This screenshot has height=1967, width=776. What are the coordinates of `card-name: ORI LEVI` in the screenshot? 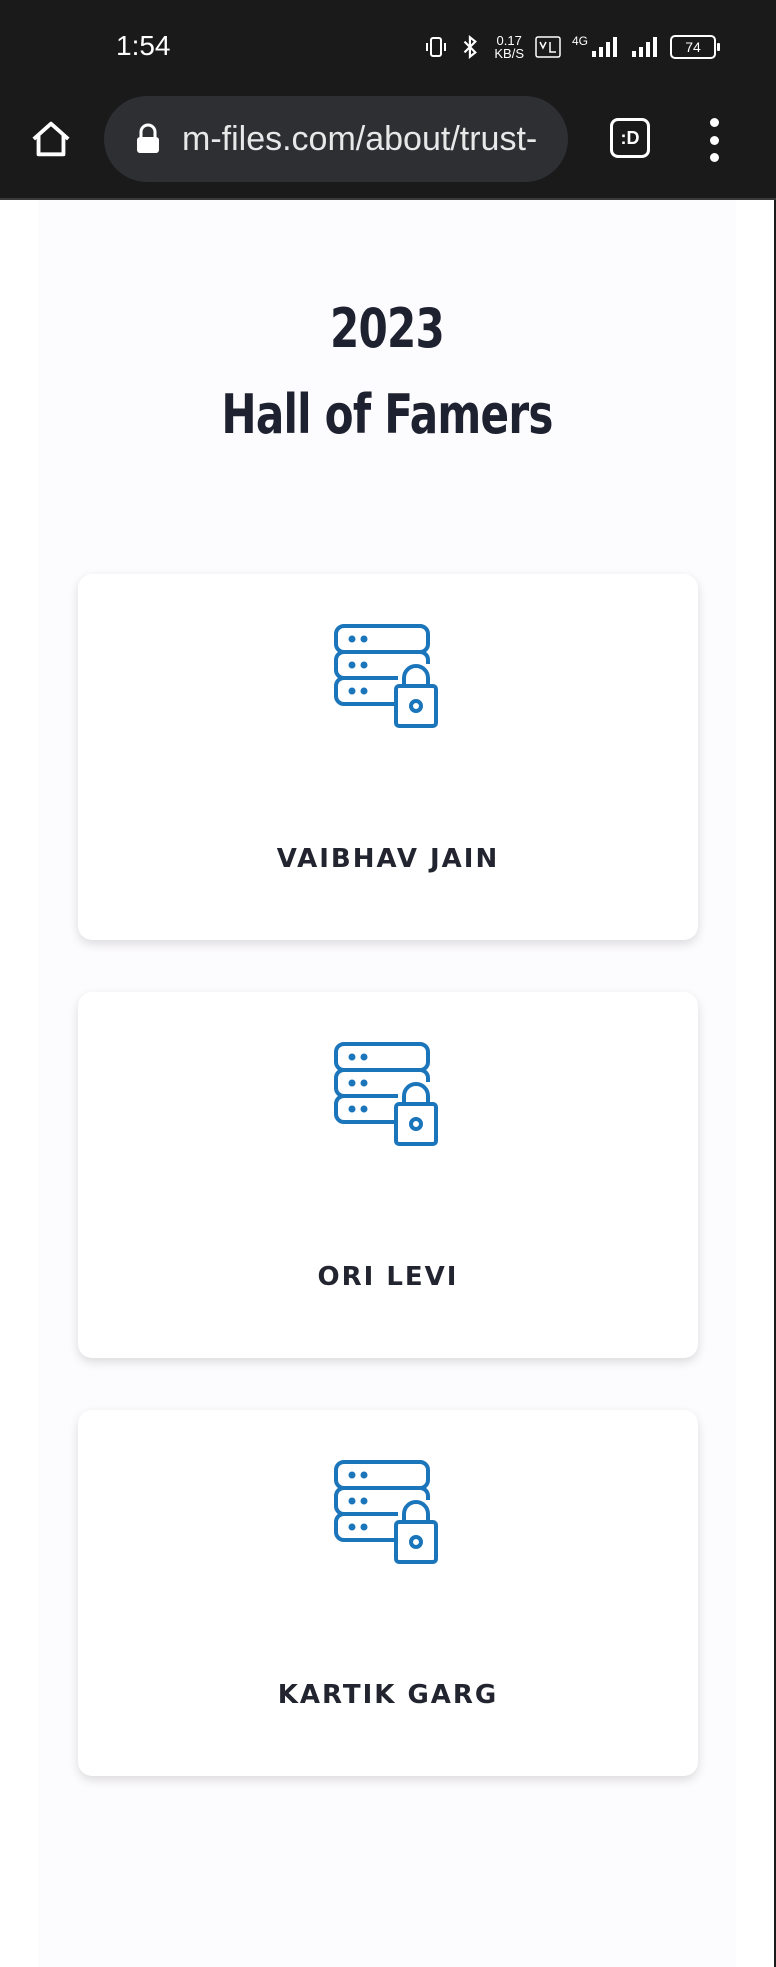 It's located at (388, 1277).